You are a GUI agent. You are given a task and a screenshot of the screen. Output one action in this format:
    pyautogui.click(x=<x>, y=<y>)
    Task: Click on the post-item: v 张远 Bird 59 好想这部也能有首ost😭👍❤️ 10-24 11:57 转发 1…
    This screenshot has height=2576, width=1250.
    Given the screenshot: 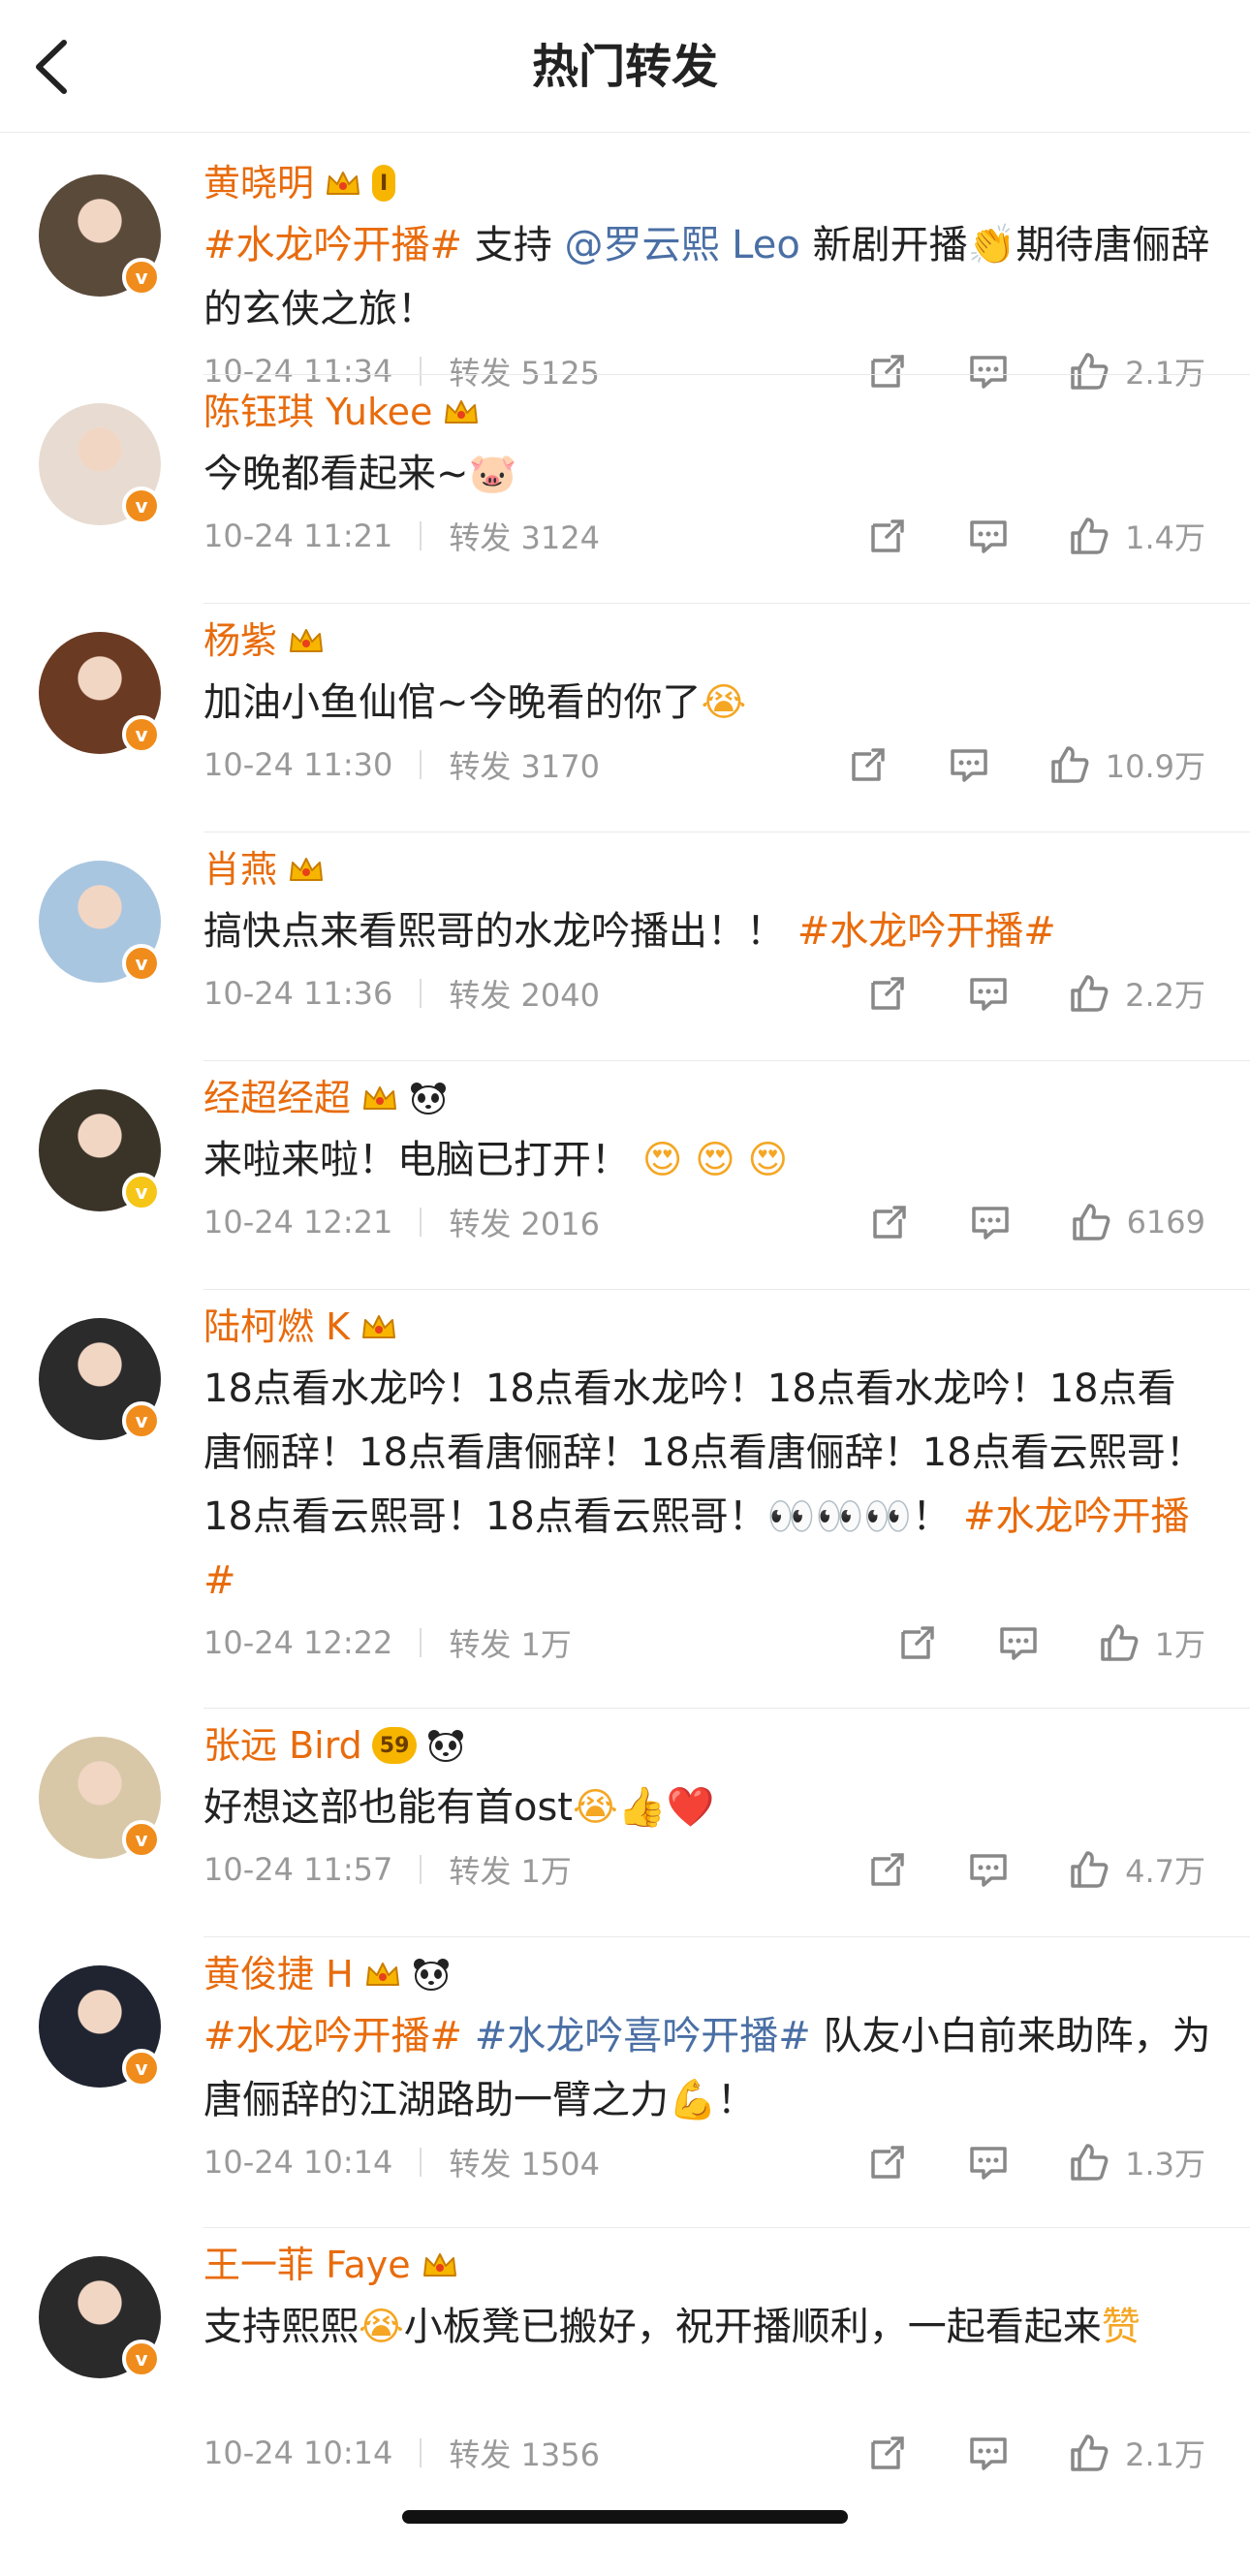 What is the action you would take?
    pyautogui.click(x=625, y=1822)
    